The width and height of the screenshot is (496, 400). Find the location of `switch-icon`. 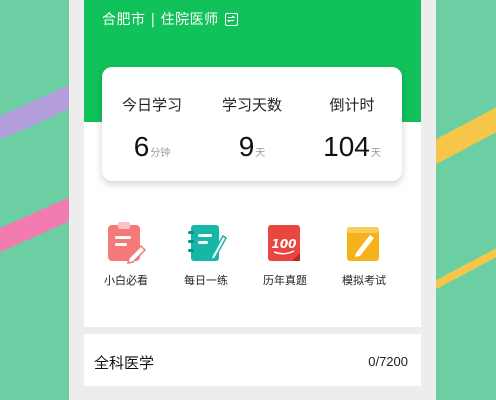

switch-icon is located at coordinates (231, 19).